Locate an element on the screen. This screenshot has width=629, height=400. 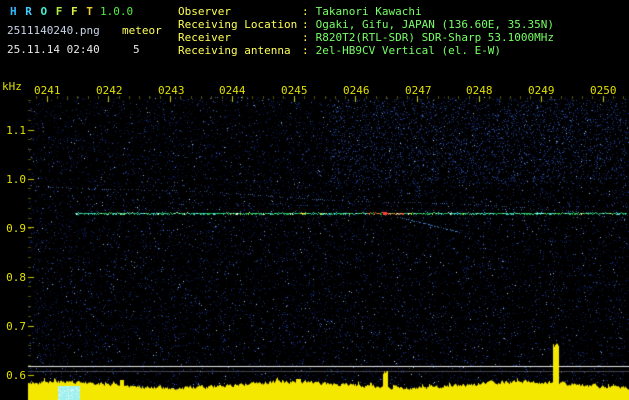
info-value: 2el-HB9CV Vertical (el. E-W) is located at coordinates (408, 50).